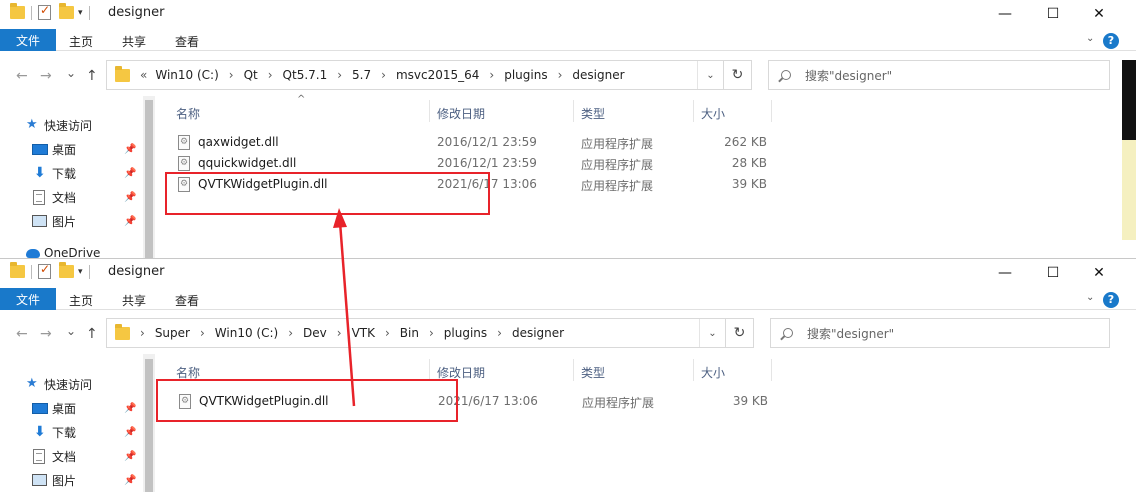 Image resolution: width=1136 pixels, height=492 pixels. Describe the element at coordinates (461, 113) in the screenshot. I see `column-header-date: 修改日期` at that location.